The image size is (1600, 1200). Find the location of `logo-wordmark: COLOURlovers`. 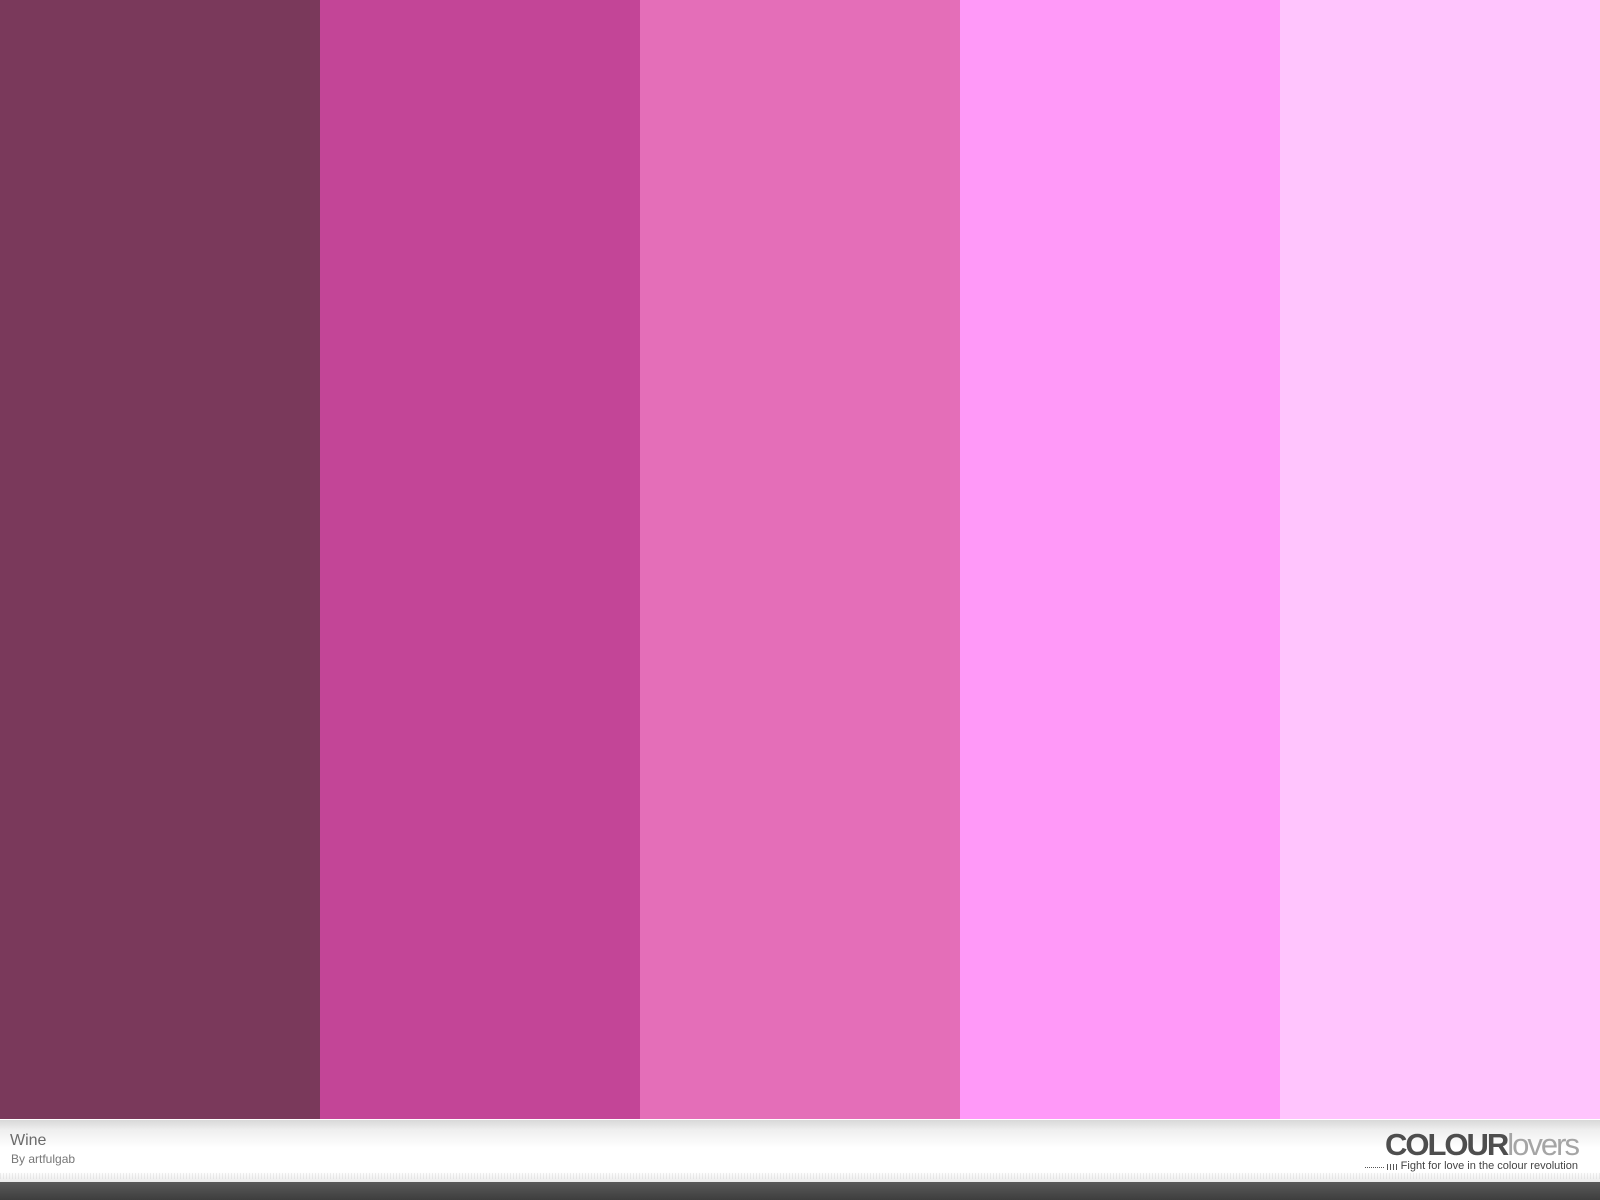

logo-wordmark: COLOURlovers is located at coordinates (1472, 1144).